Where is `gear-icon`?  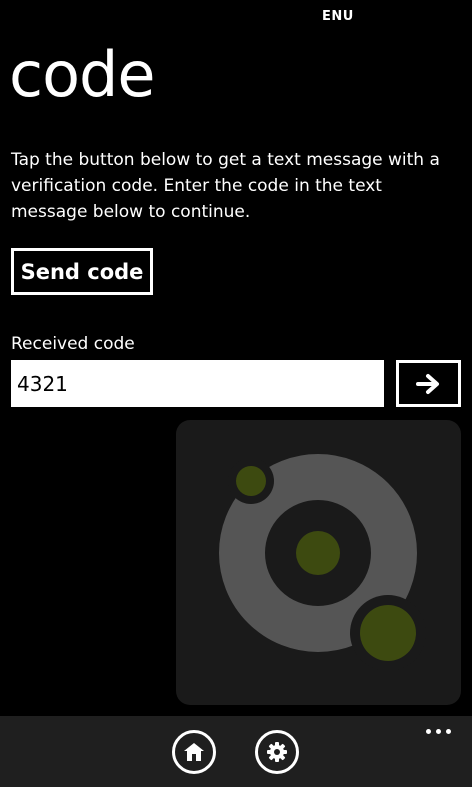 gear-icon is located at coordinates (277, 752).